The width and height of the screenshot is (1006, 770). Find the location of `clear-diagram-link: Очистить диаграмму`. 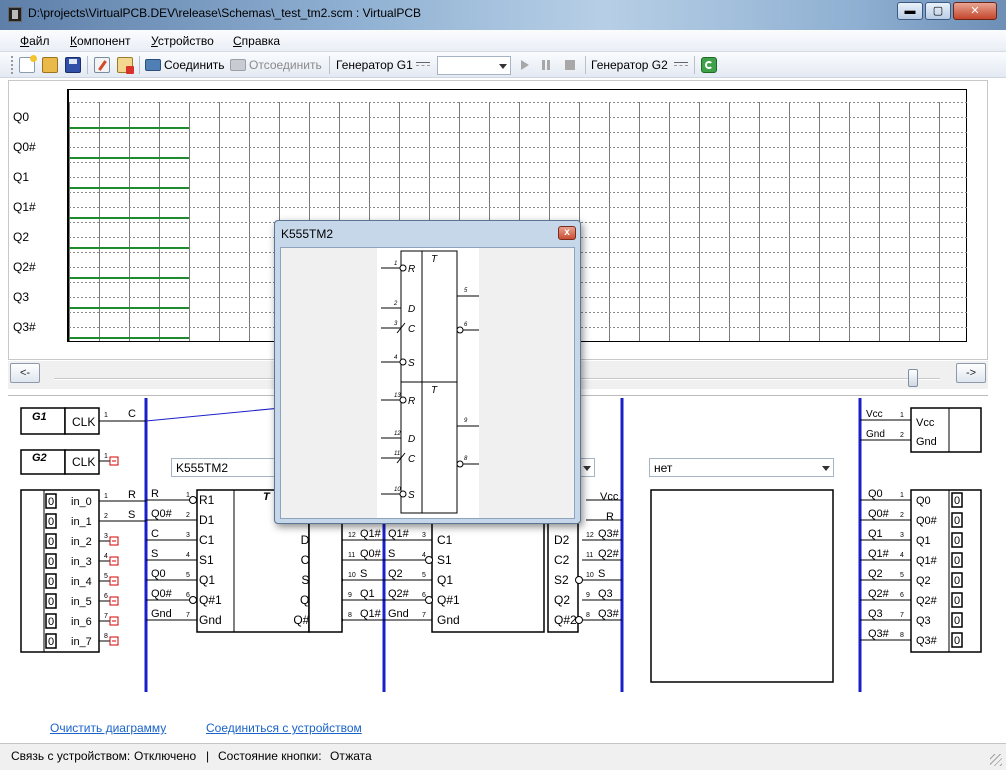

clear-diagram-link: Очистить диаграмму is located at coordinates (108, 728).